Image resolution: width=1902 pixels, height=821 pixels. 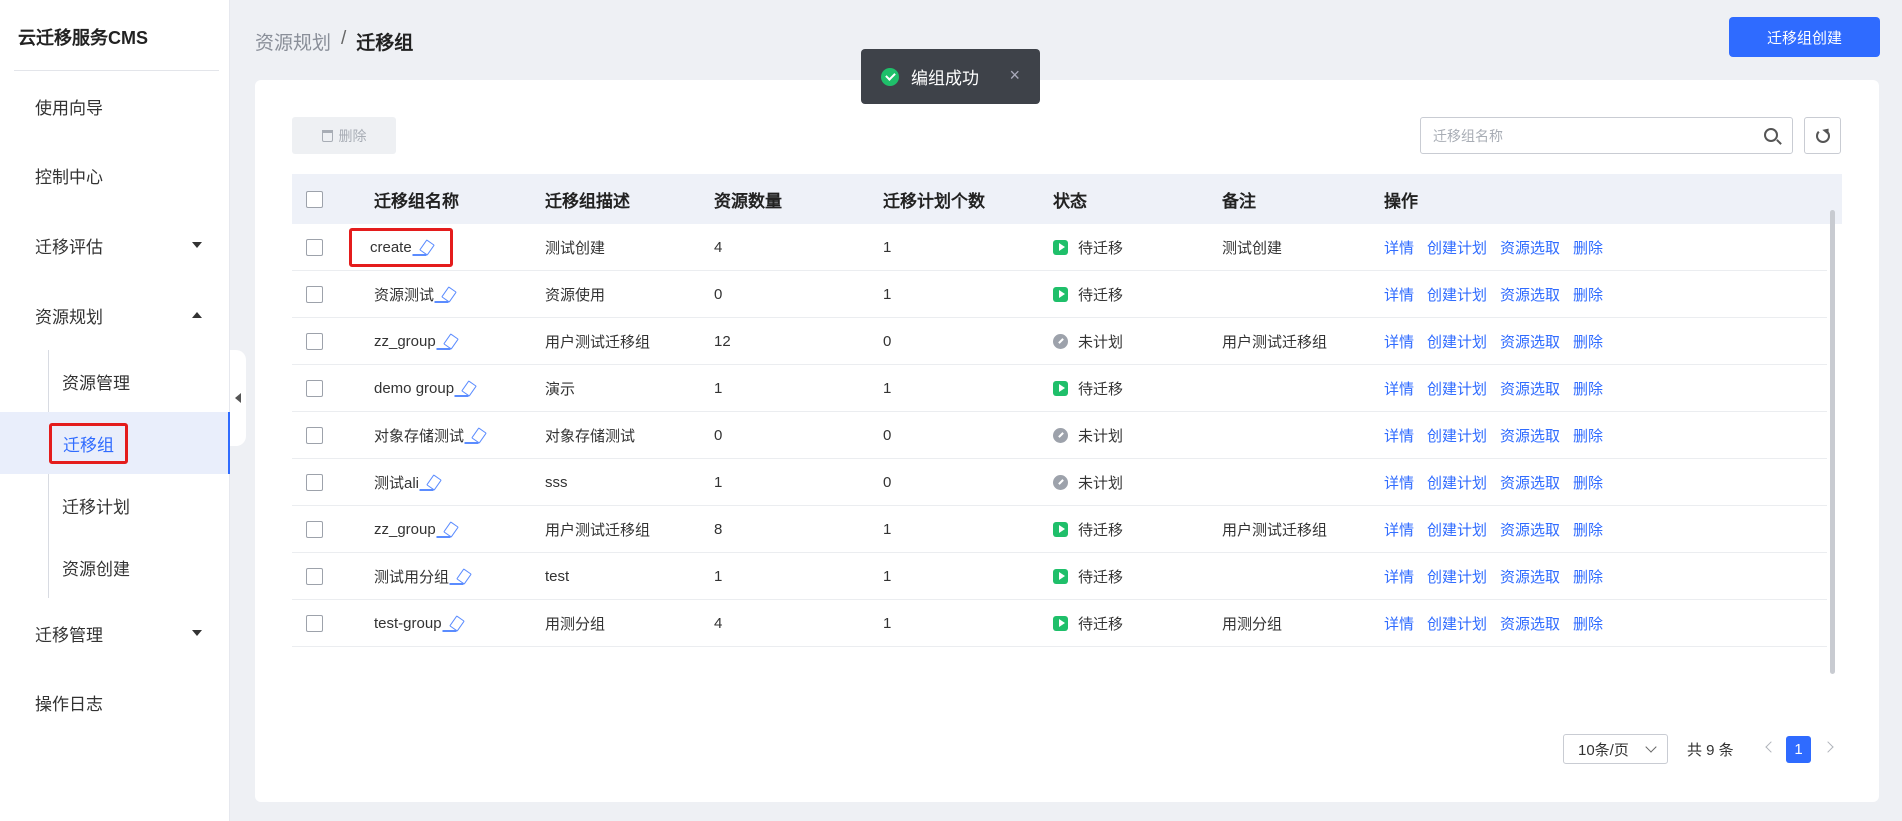 I want to click on plan-count: 1, so click(x=887, y=294).